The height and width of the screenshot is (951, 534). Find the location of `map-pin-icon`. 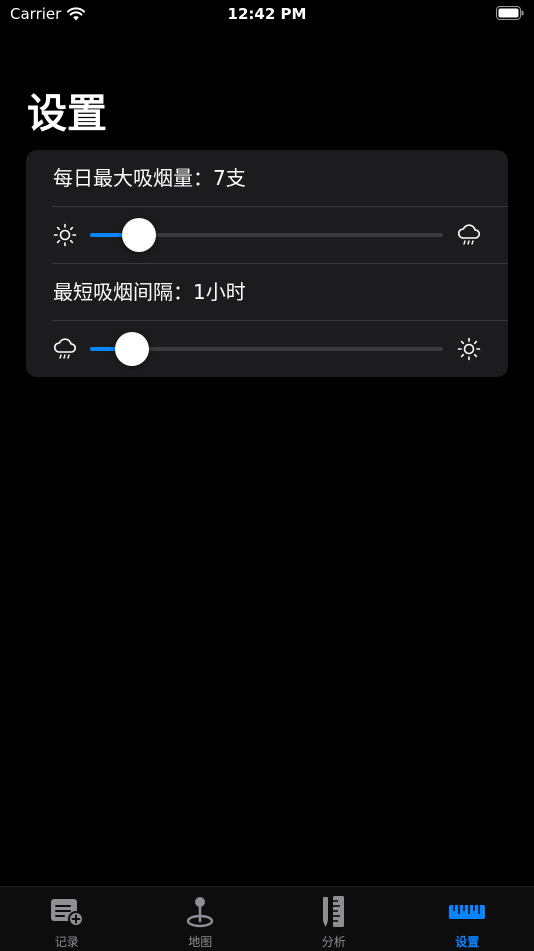

map-pin-icon is located at coordinates (200, 912).